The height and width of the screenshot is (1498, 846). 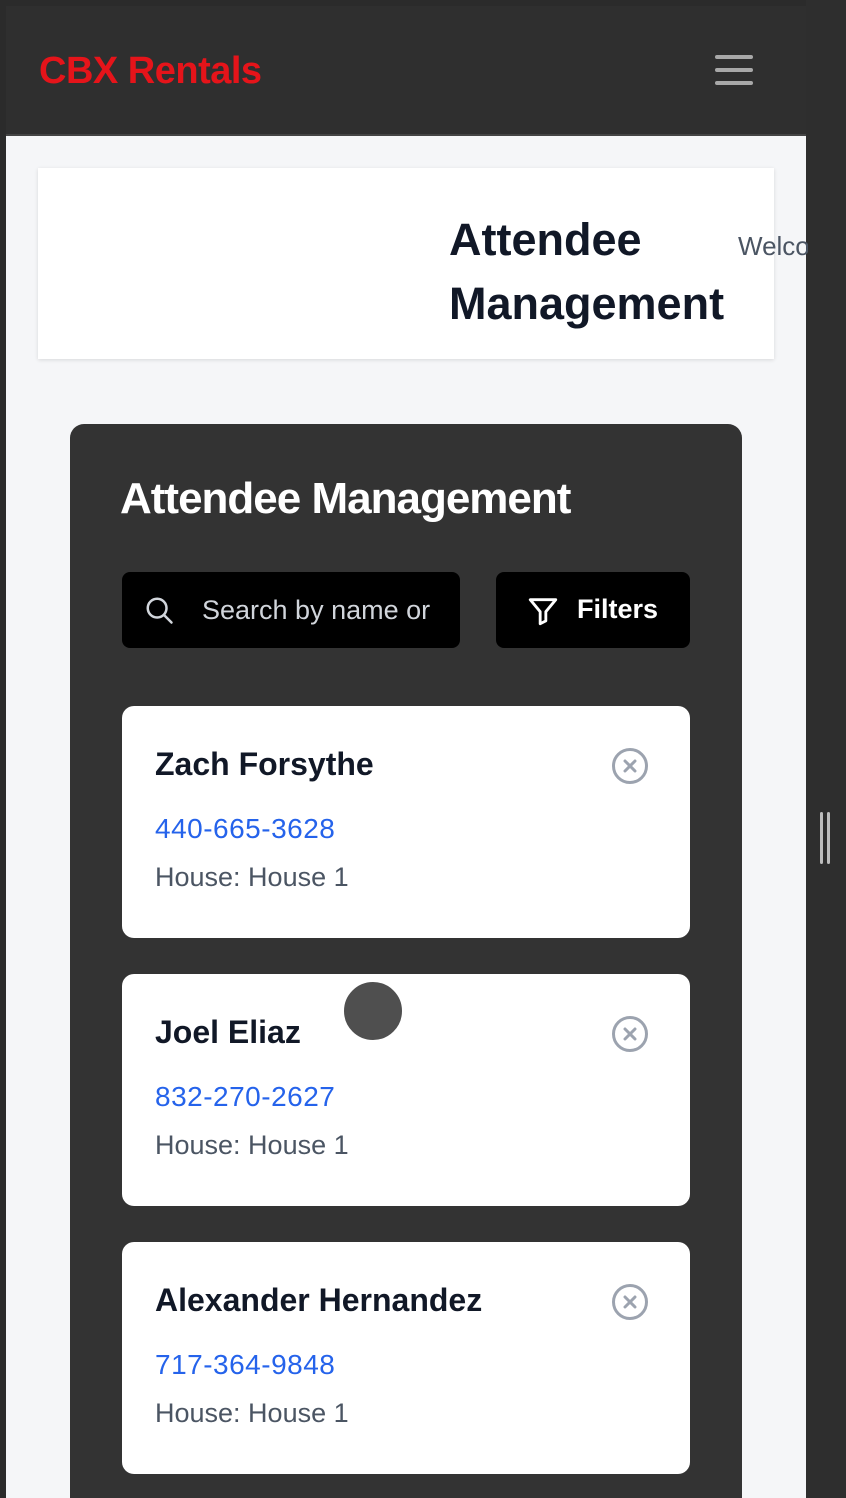 I want to click on attendee-card: Joel Eliaz 832-270-2627 House: House 1, so click(x=406, y=1090).